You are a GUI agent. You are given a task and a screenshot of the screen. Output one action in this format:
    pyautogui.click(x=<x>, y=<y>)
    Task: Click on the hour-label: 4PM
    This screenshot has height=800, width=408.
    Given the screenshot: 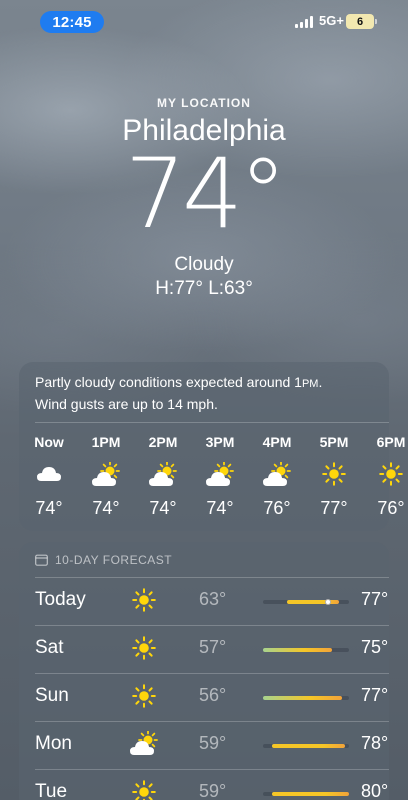 What is the action you would take?
    pyautogui.click(x=277, y=442)
    